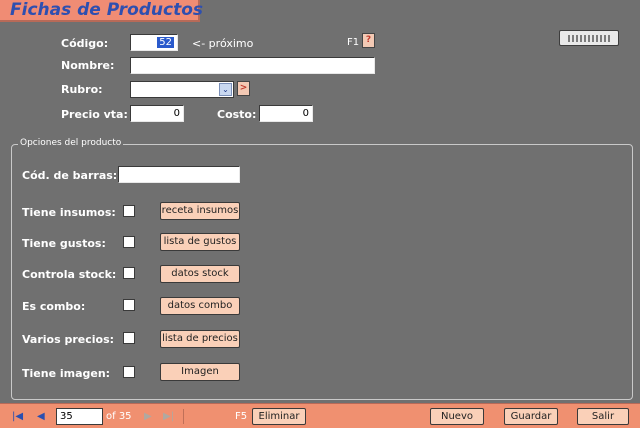 The height and width of the screenshot is (428, 640). Describe the element at coordinates (200, 242) in the screenshot. I see `lista-gustos-button: lista de gustos` at that location.